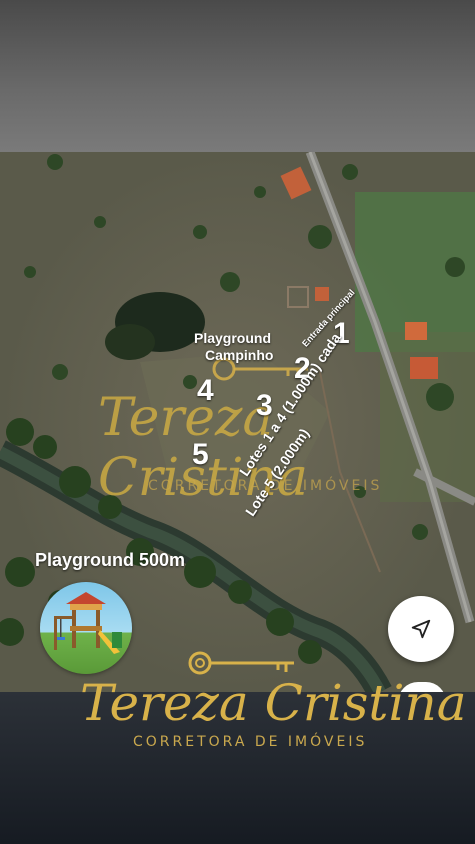 This screenshot has height=844, width=475. I want to click on lot-5-number: 5, so click(200, 454).